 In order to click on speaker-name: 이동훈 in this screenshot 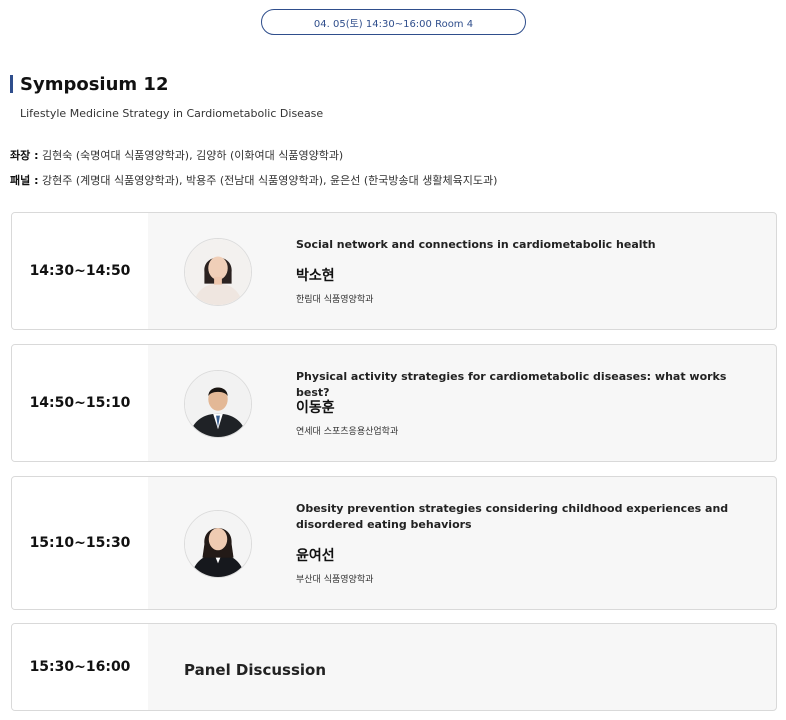, I will do `click(315, 408)`.